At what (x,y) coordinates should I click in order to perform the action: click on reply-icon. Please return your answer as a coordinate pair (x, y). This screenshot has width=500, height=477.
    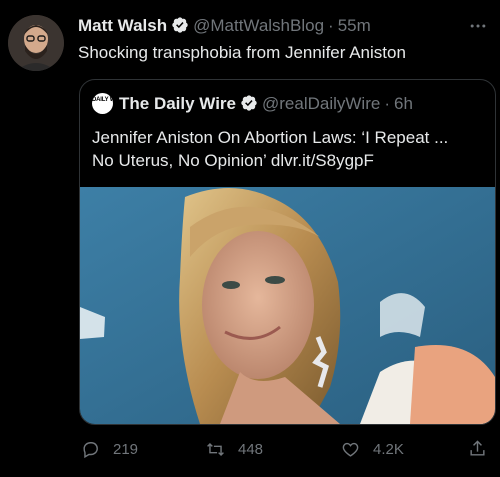
    Looking at the image, I should click on (90, 450).